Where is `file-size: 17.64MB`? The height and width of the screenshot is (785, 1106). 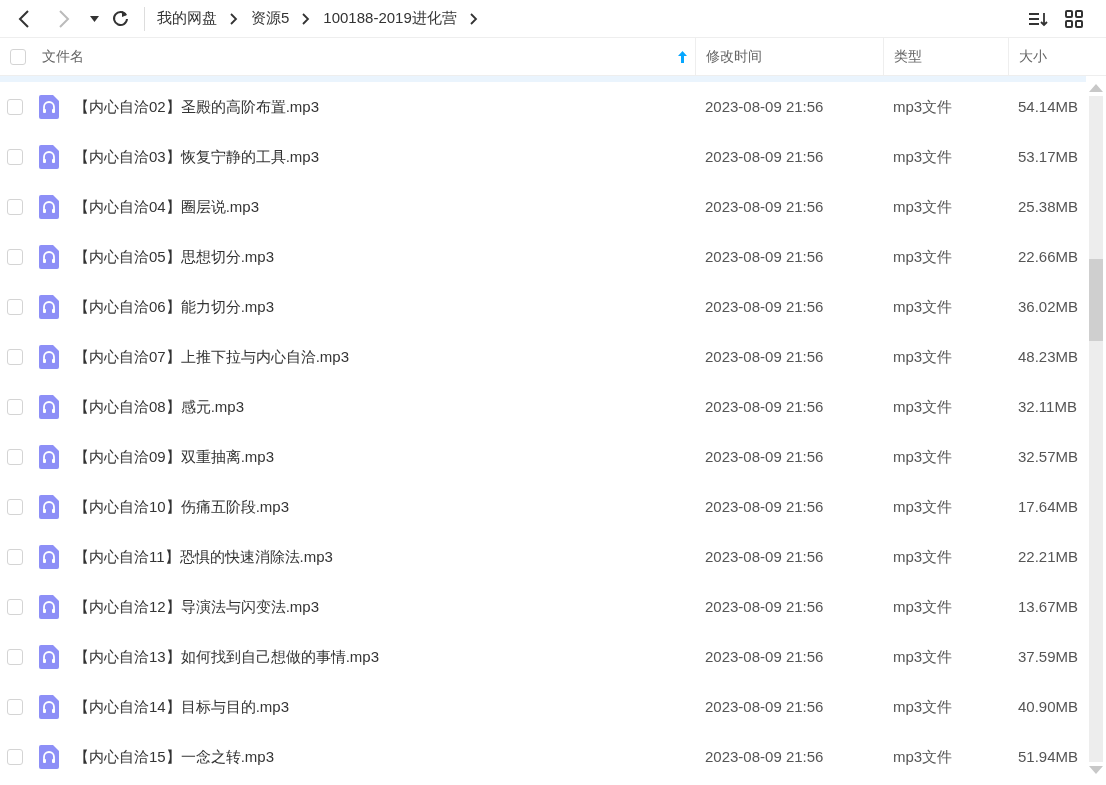
file-size: 17.64MB is located at coordinates (1048, 506).